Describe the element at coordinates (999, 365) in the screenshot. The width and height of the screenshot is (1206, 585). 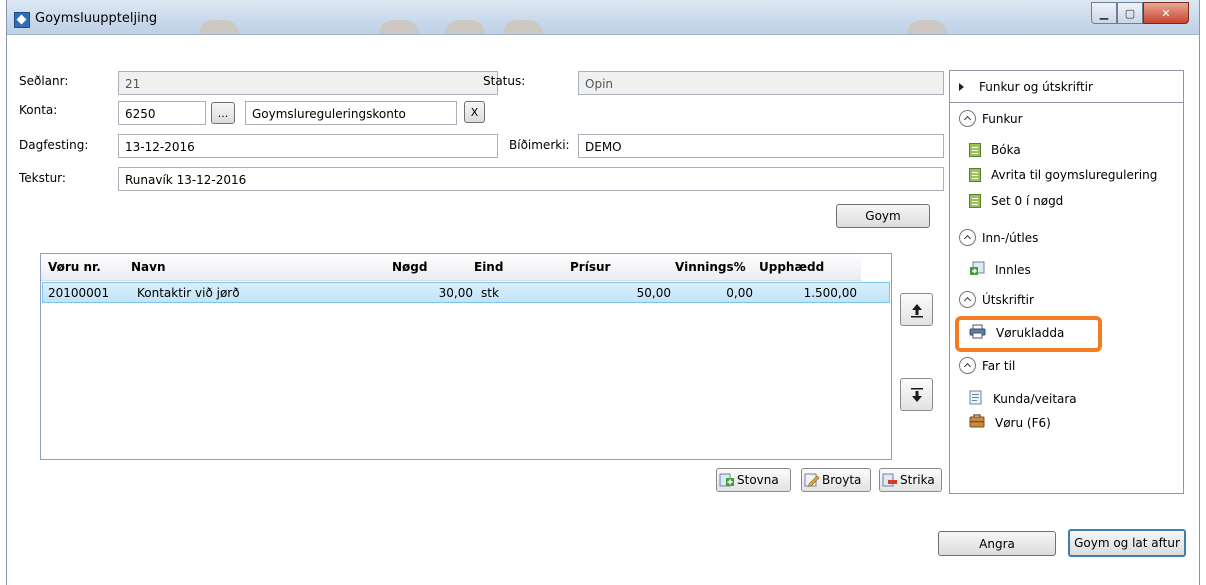
I see `section-title: Far til` at that location.